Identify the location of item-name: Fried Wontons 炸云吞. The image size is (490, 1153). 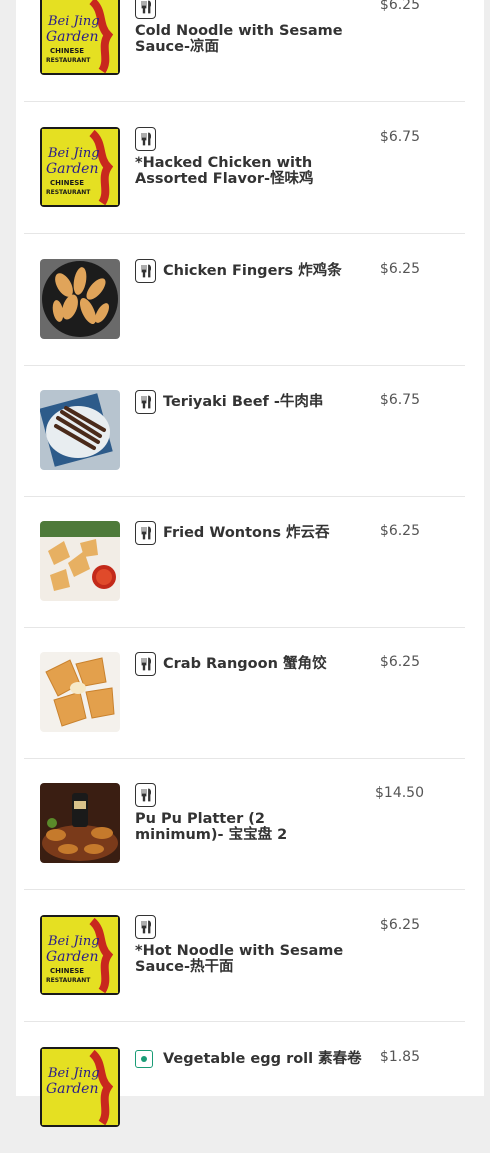
(246, 533).